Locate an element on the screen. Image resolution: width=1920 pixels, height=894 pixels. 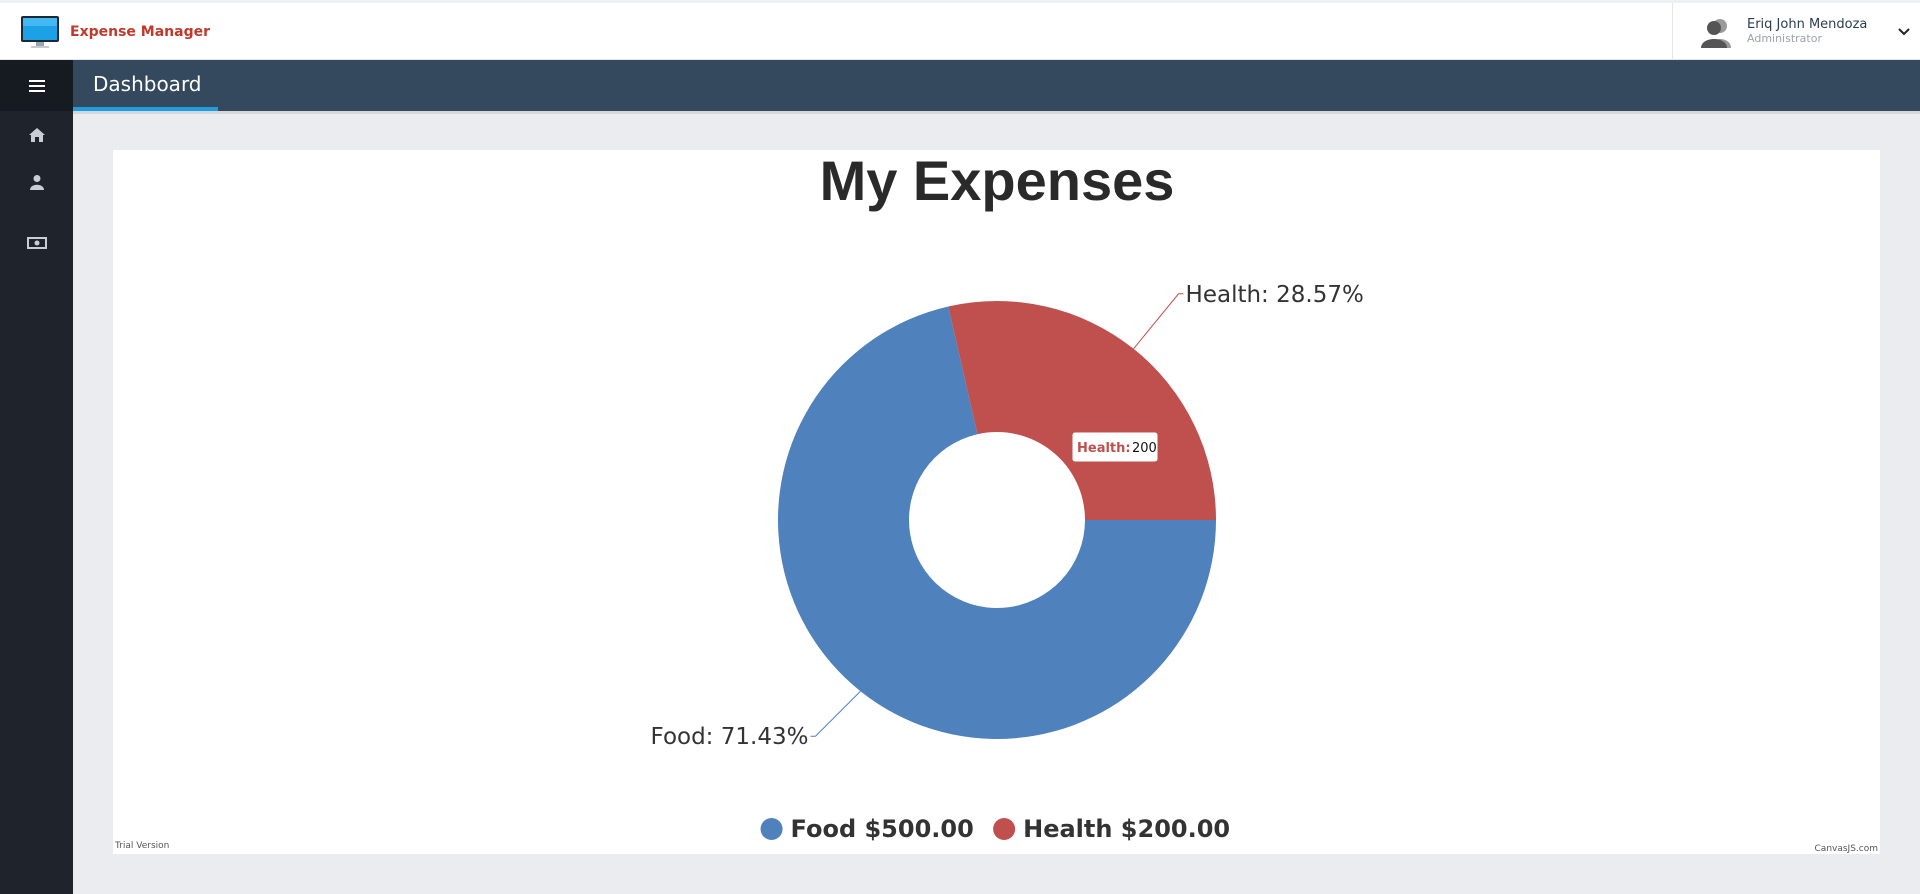
trial-version-label: Trial Version is located at coordinates (142, 846).